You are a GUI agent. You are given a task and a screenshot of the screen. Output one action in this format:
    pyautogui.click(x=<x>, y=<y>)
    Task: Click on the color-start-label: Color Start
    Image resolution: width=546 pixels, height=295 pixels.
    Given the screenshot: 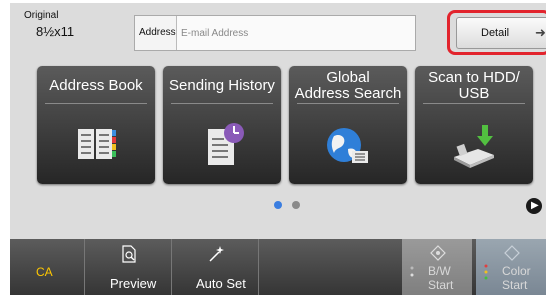 What is the action you would take?
    pyautogui.click(x=516, y=278)
    